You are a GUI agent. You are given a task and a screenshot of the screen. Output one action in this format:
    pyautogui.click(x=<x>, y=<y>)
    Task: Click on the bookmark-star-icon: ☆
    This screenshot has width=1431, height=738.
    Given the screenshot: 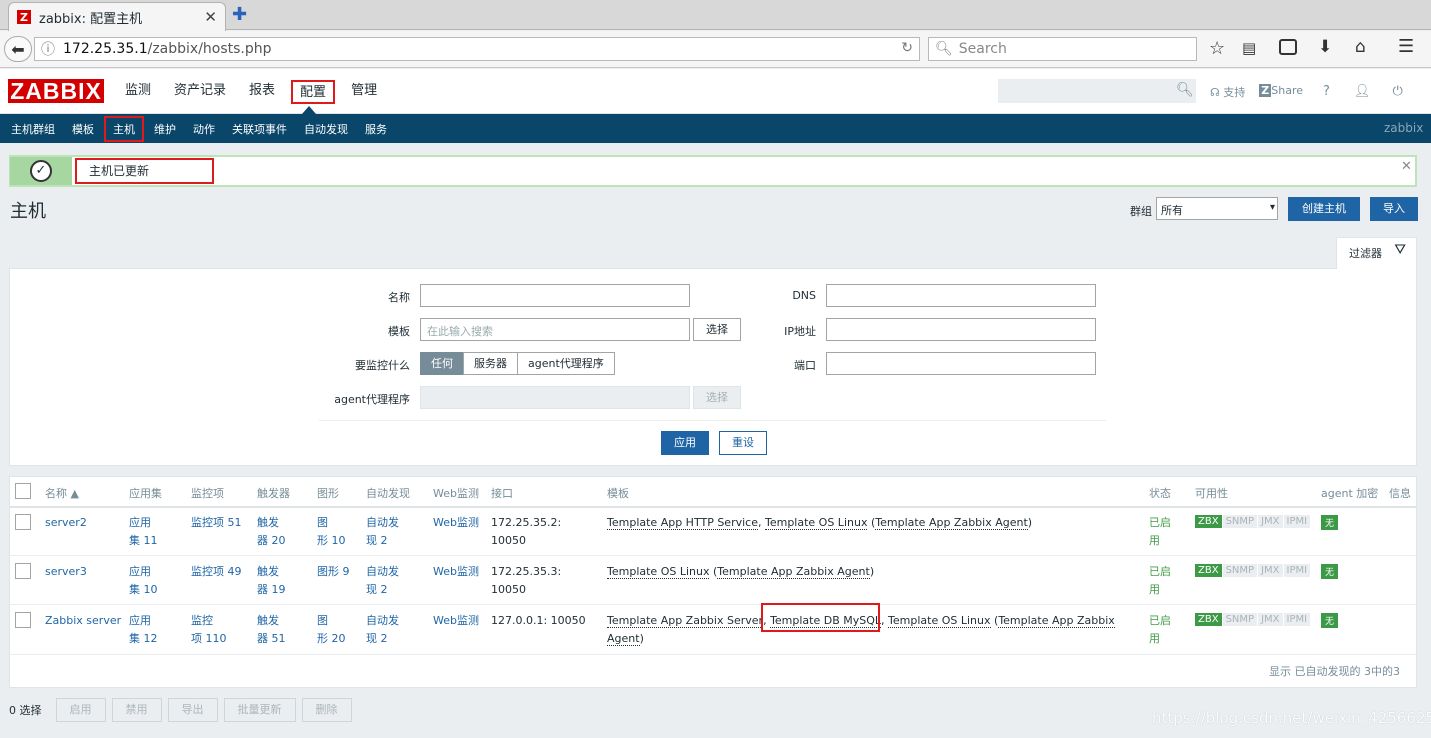 What is the action you would take?
    pyautogui.click(x=1217, y=48)
    